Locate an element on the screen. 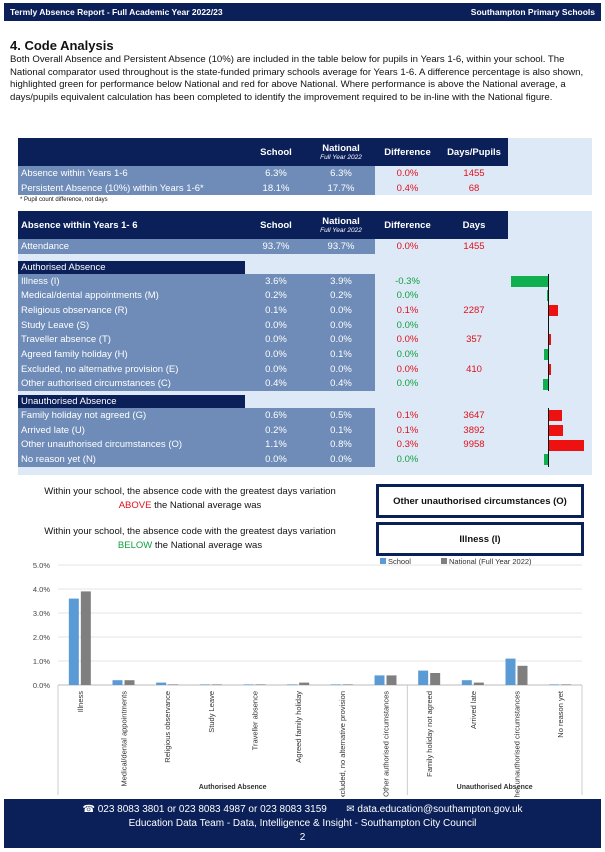 The width and height of the screenshot is (605, 852). school-value: 6.3% is located at coordinates (276, 173).